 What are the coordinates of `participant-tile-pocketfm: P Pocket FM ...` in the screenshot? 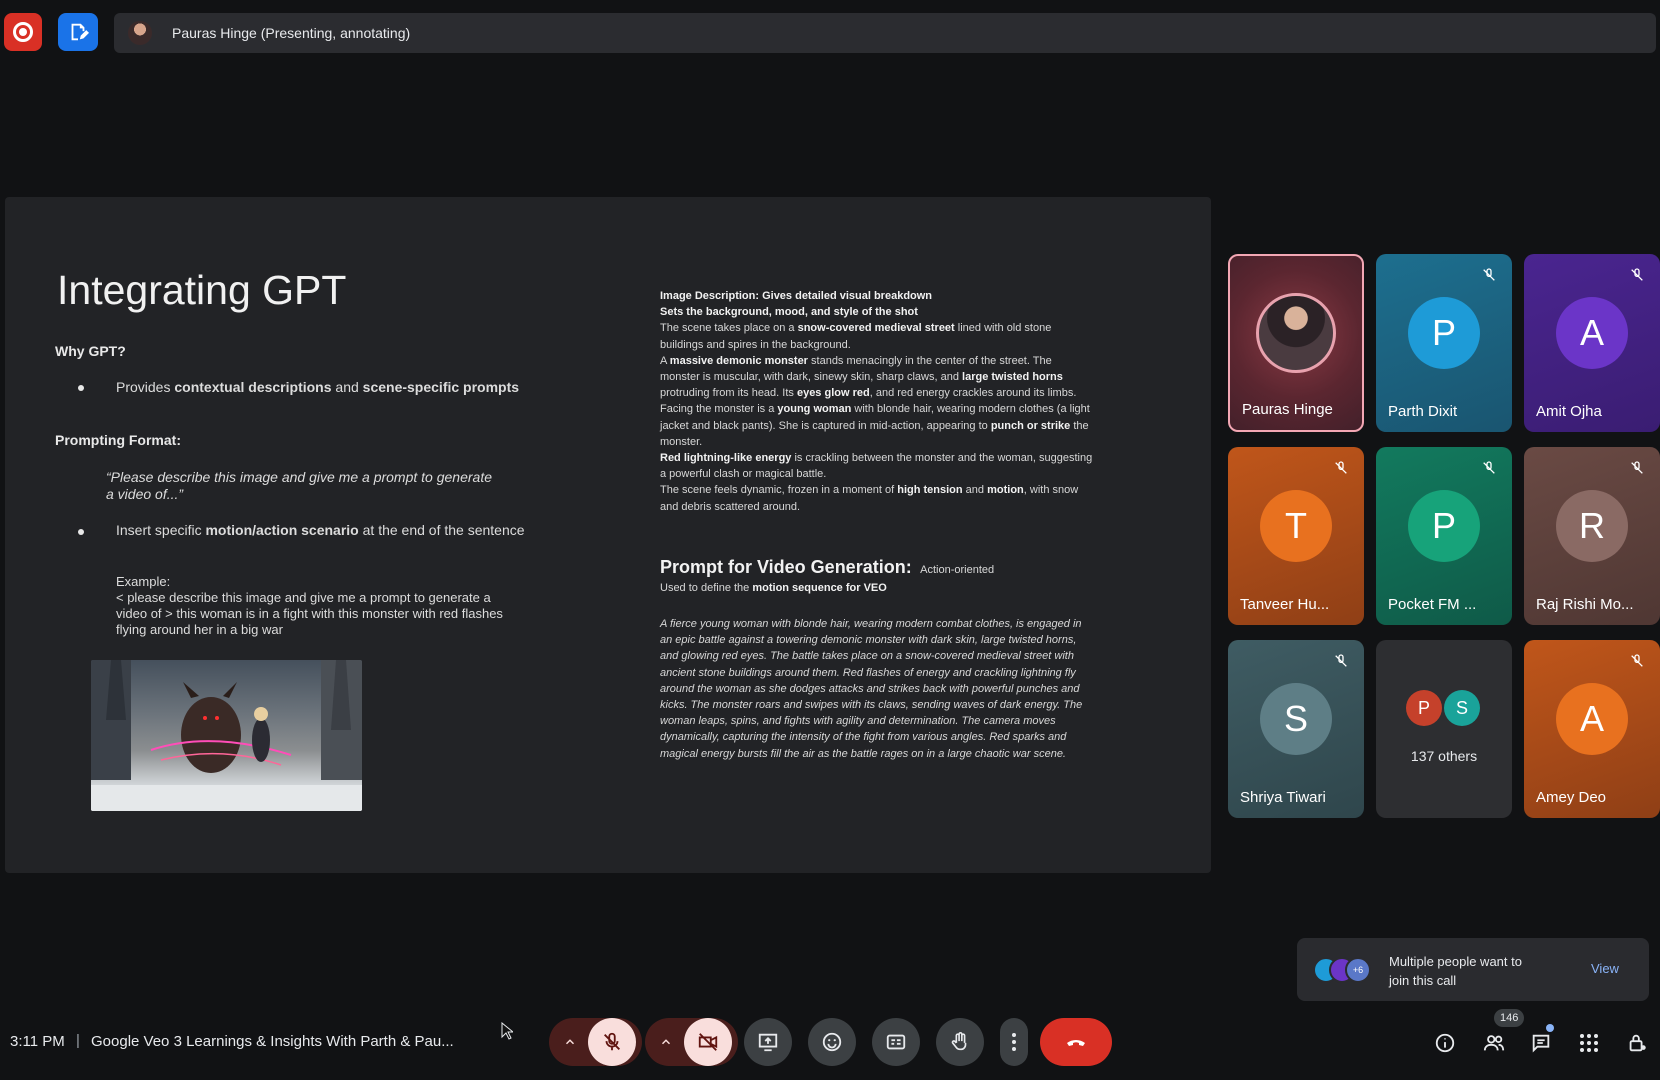 It's located at (1444, 536).